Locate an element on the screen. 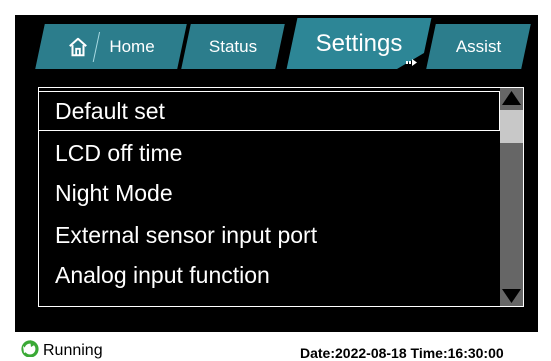 Image resolution: width=551 pixels, height=361 pixels. time-value: 16:30:00 is located at coordinates (475, 353).